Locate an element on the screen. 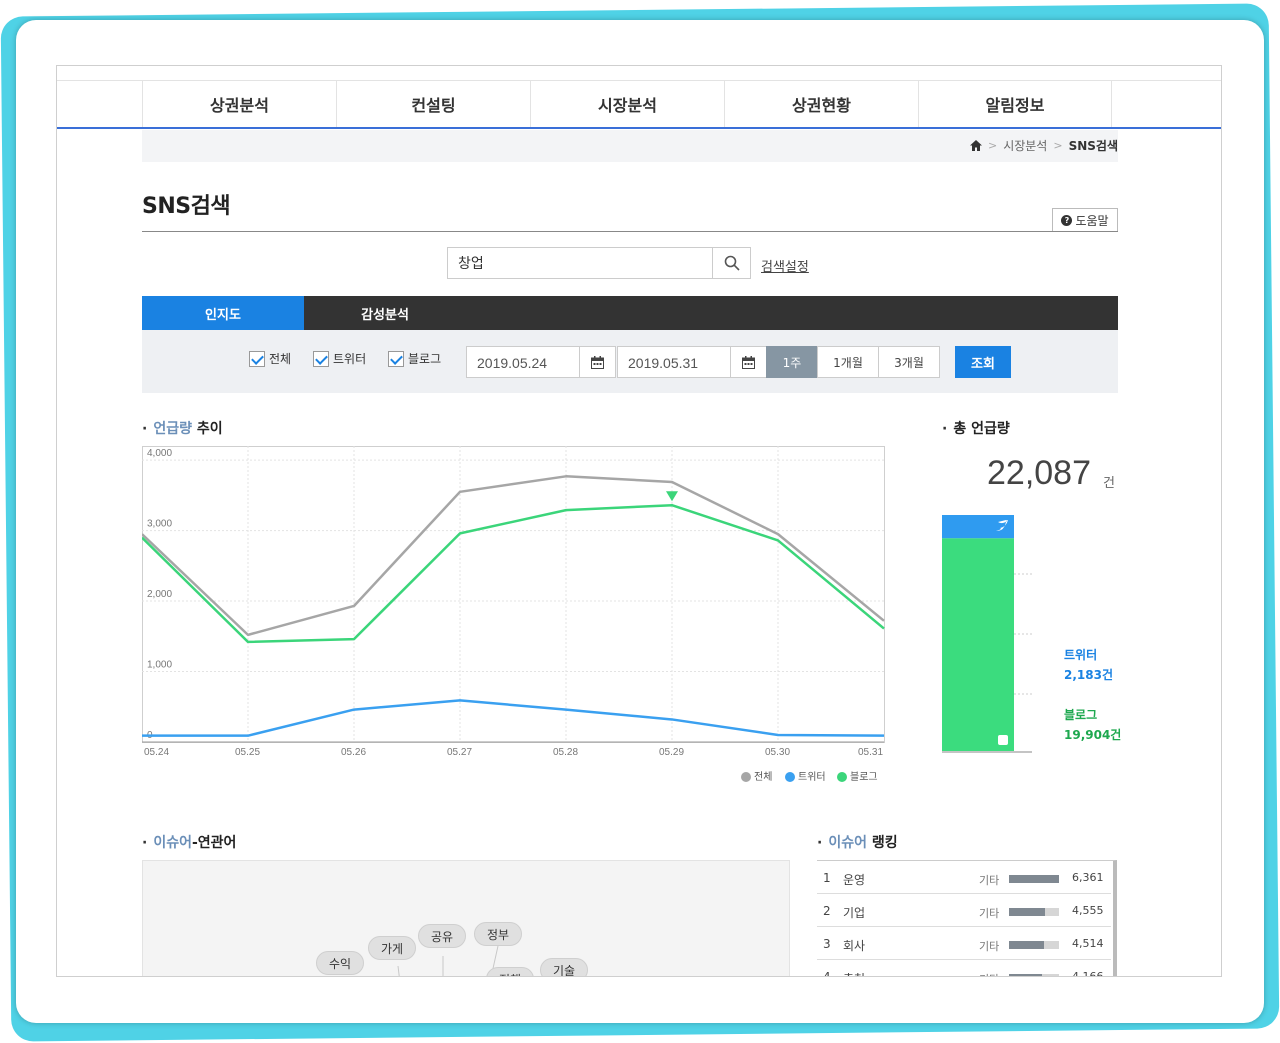 This screenshot has width=1280, height=1043. x-tick-label: 05.28 is located at coordinates (565, 752).